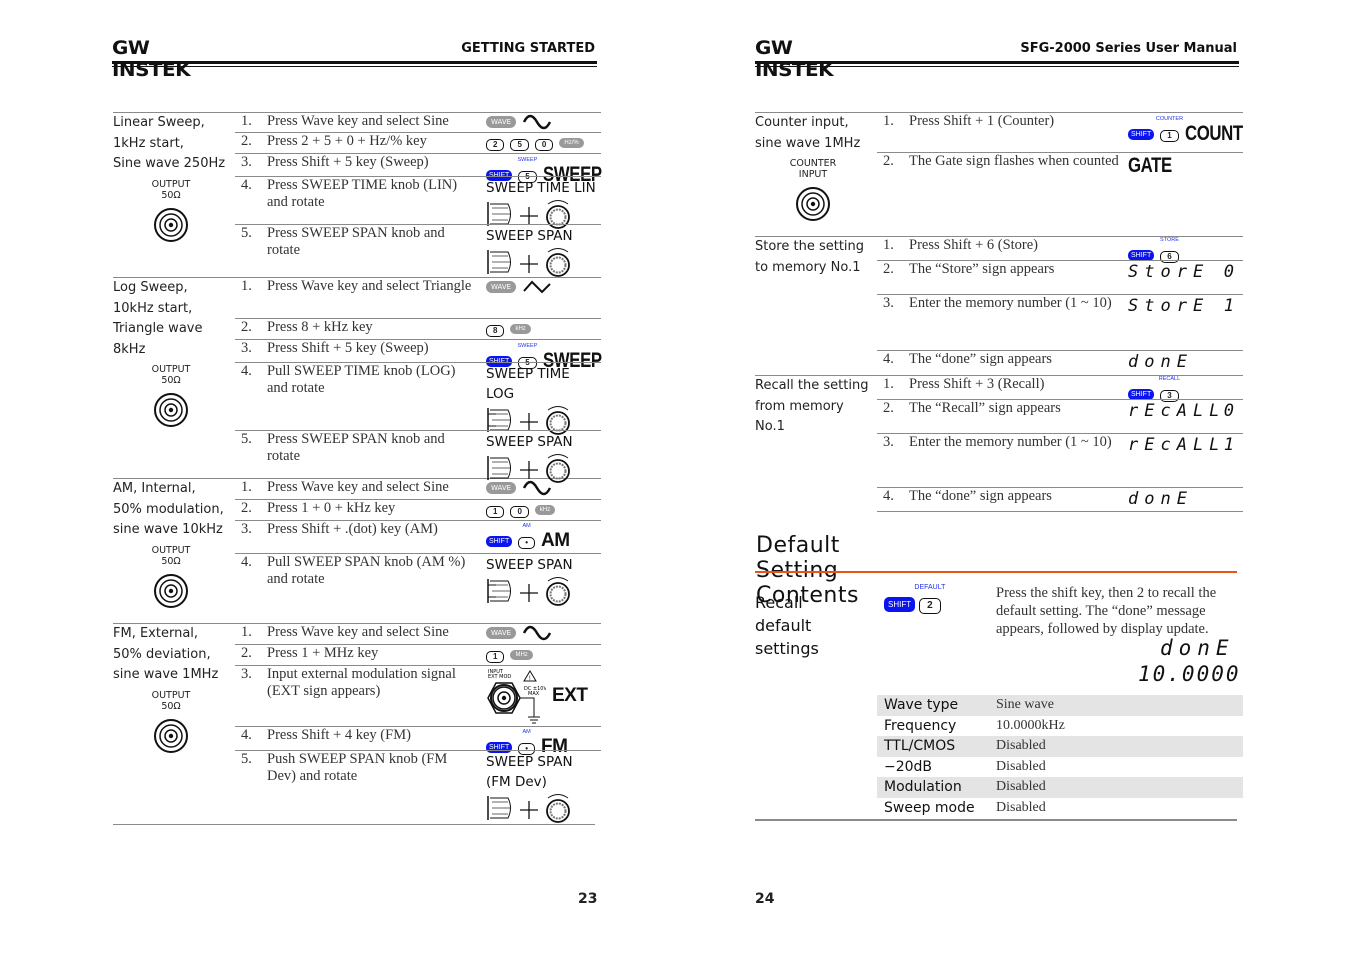 Image resolution: width=1350 pixels, height=954 pixels. I want to click on label-line: Sine wave 250Hz, so click(169, 163).